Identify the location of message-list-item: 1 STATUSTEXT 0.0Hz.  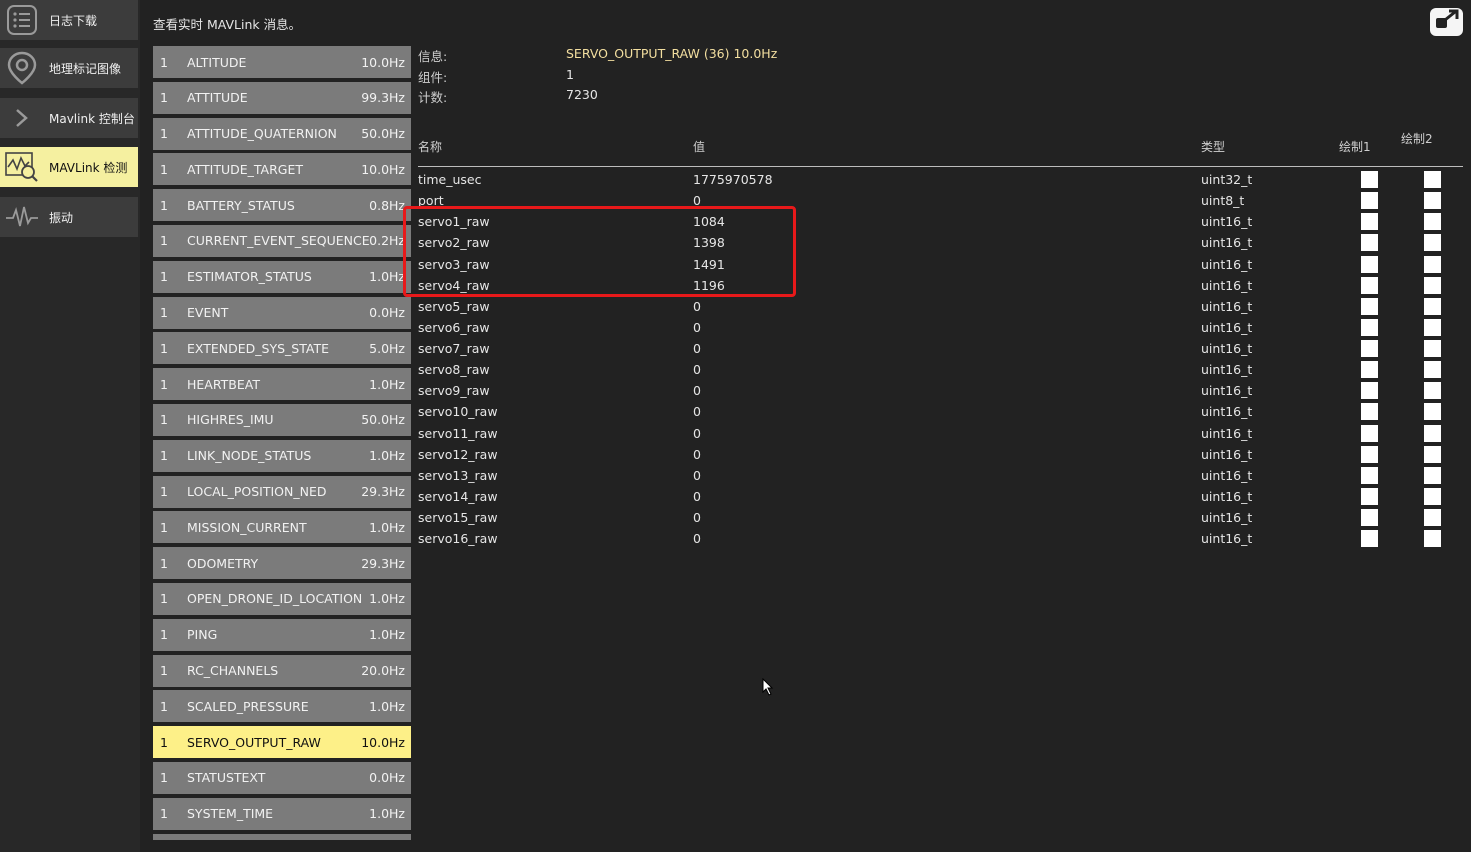
(282, 777).